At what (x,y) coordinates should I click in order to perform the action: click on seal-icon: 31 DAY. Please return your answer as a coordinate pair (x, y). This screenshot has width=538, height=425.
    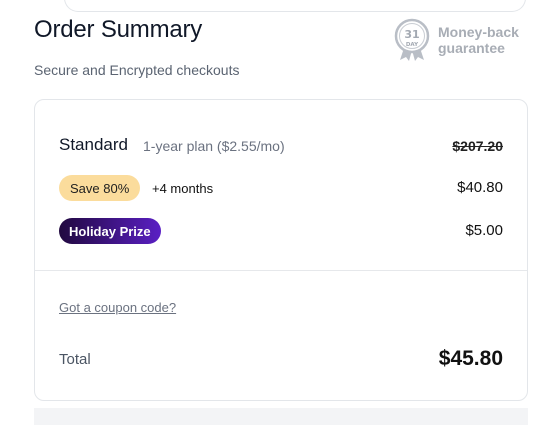
    Looking at the image, I should click on (412, 39).